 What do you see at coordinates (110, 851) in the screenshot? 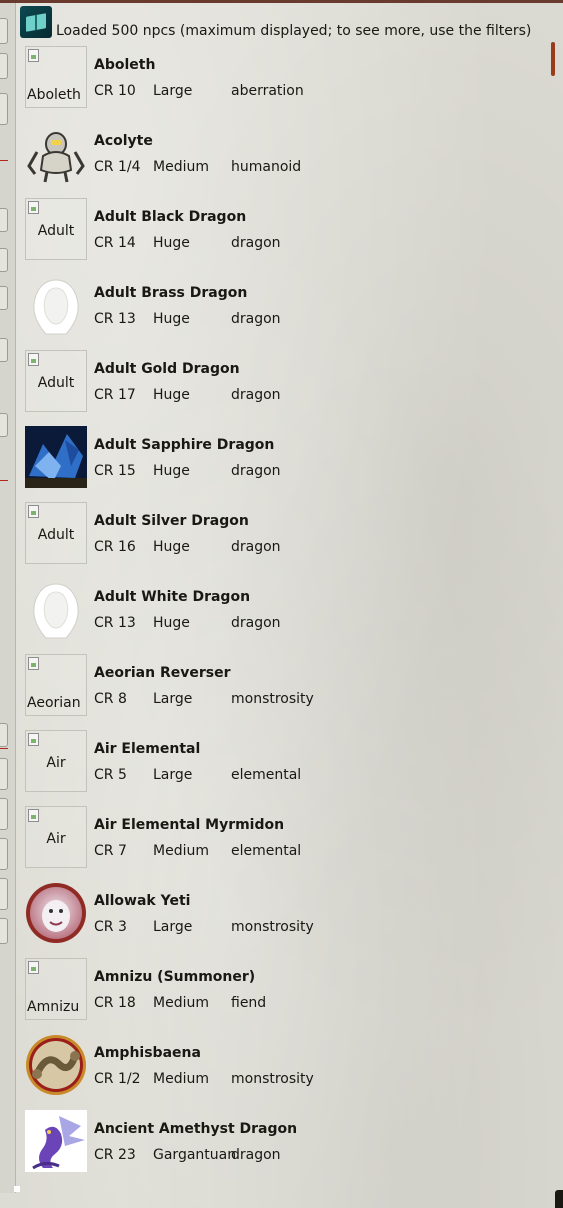
I see `npc-challenge-rating: CR 7` at bounding box center [110, 851].